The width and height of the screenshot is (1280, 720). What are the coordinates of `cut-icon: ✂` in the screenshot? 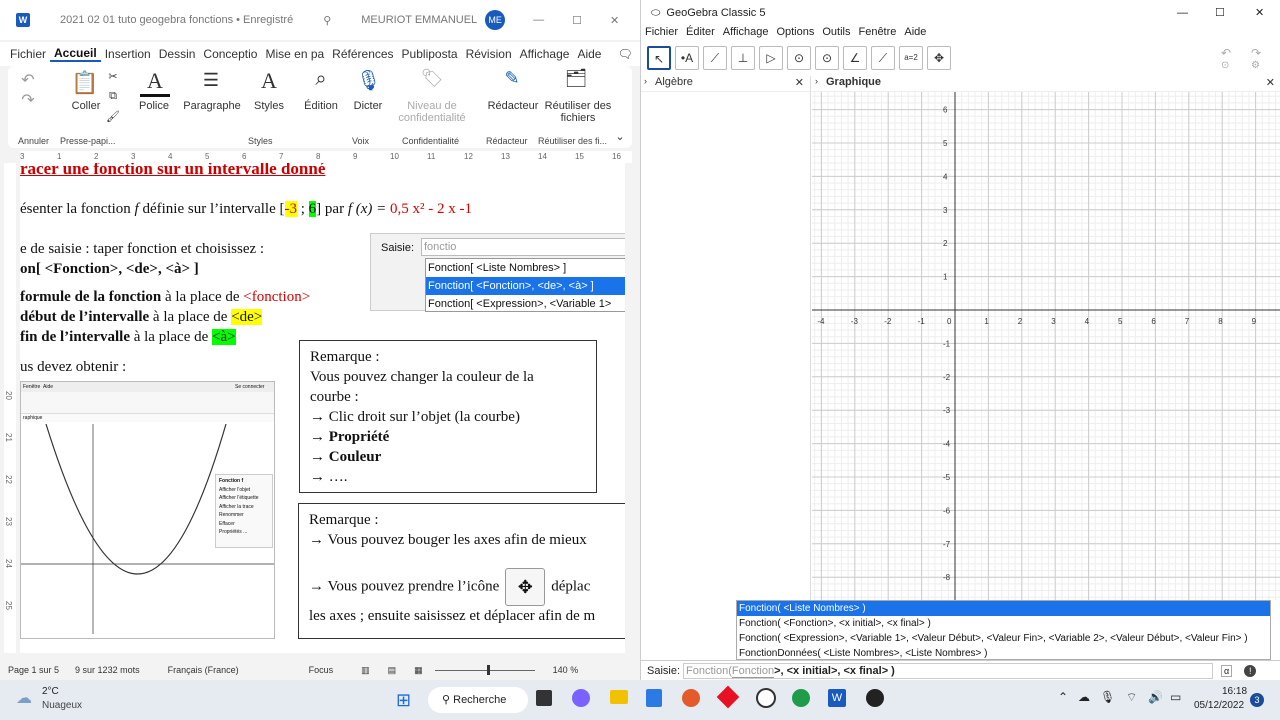 It's located at (113, 76).